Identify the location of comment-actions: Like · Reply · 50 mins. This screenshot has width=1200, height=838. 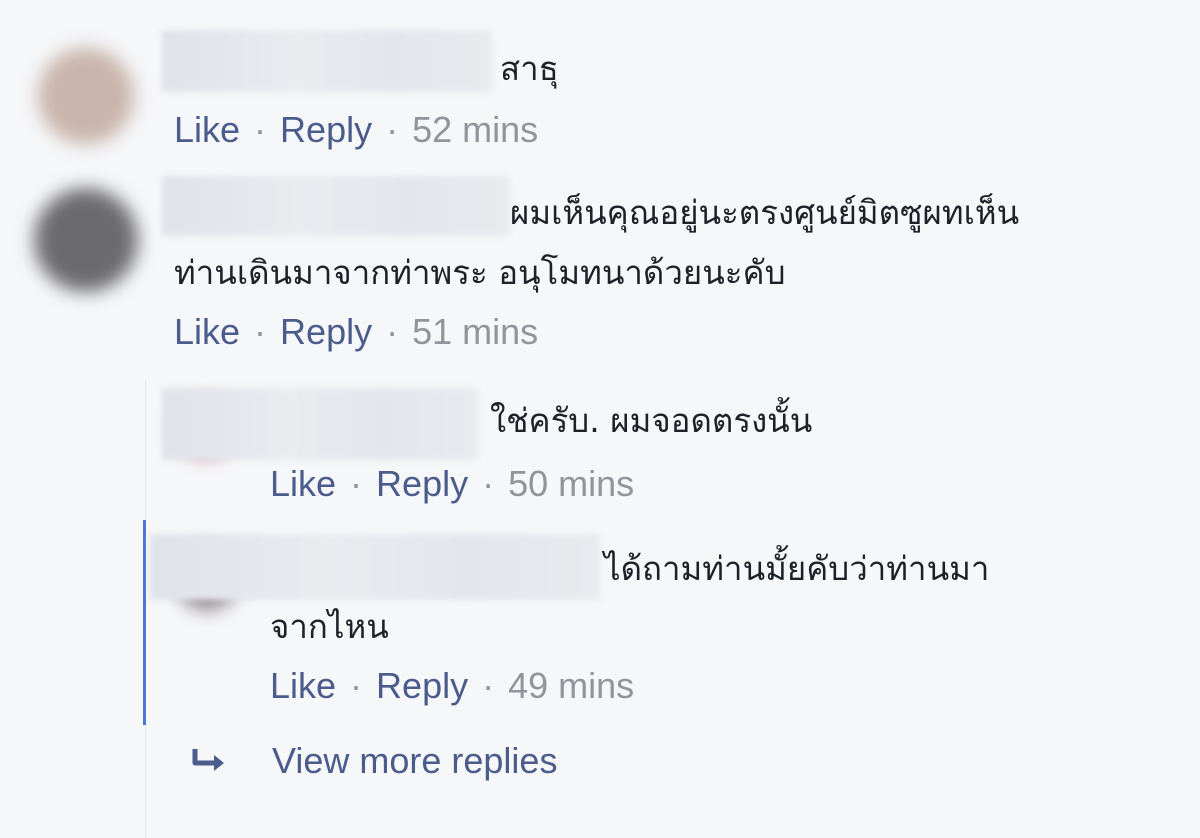
(452, 484).